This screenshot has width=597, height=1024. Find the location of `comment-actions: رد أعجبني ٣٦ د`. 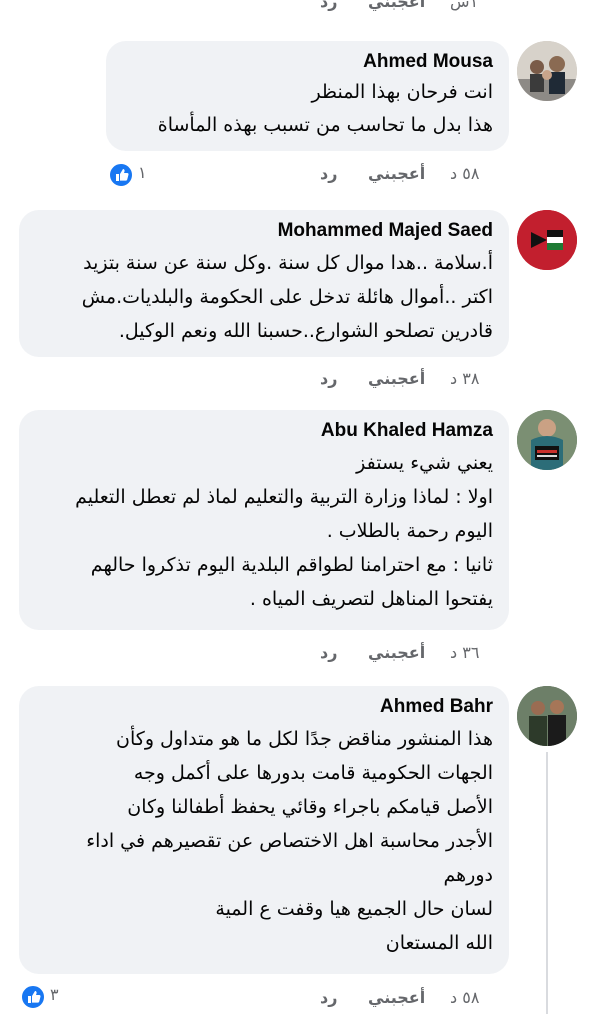

comment-actions: رد أعجبني ٣٦ د is located at coordinates (400, 658).